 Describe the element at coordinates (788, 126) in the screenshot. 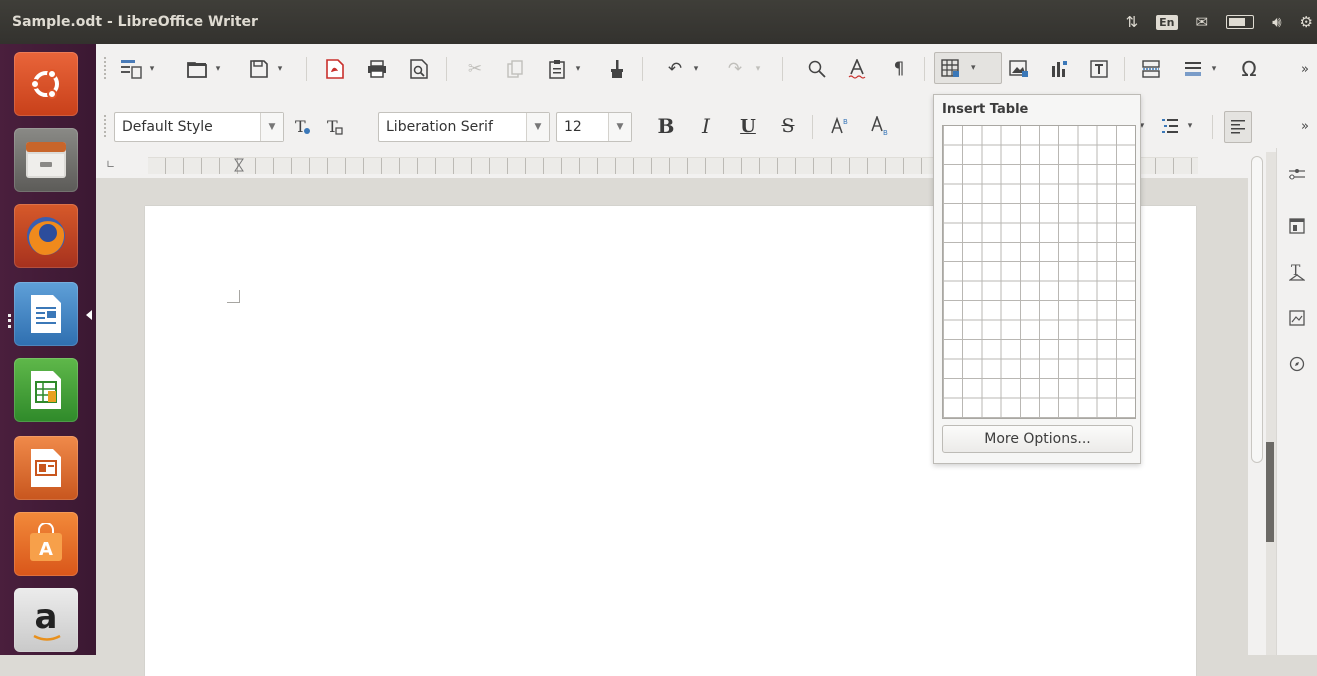

I see `strikethrough-icon: S` at that location.